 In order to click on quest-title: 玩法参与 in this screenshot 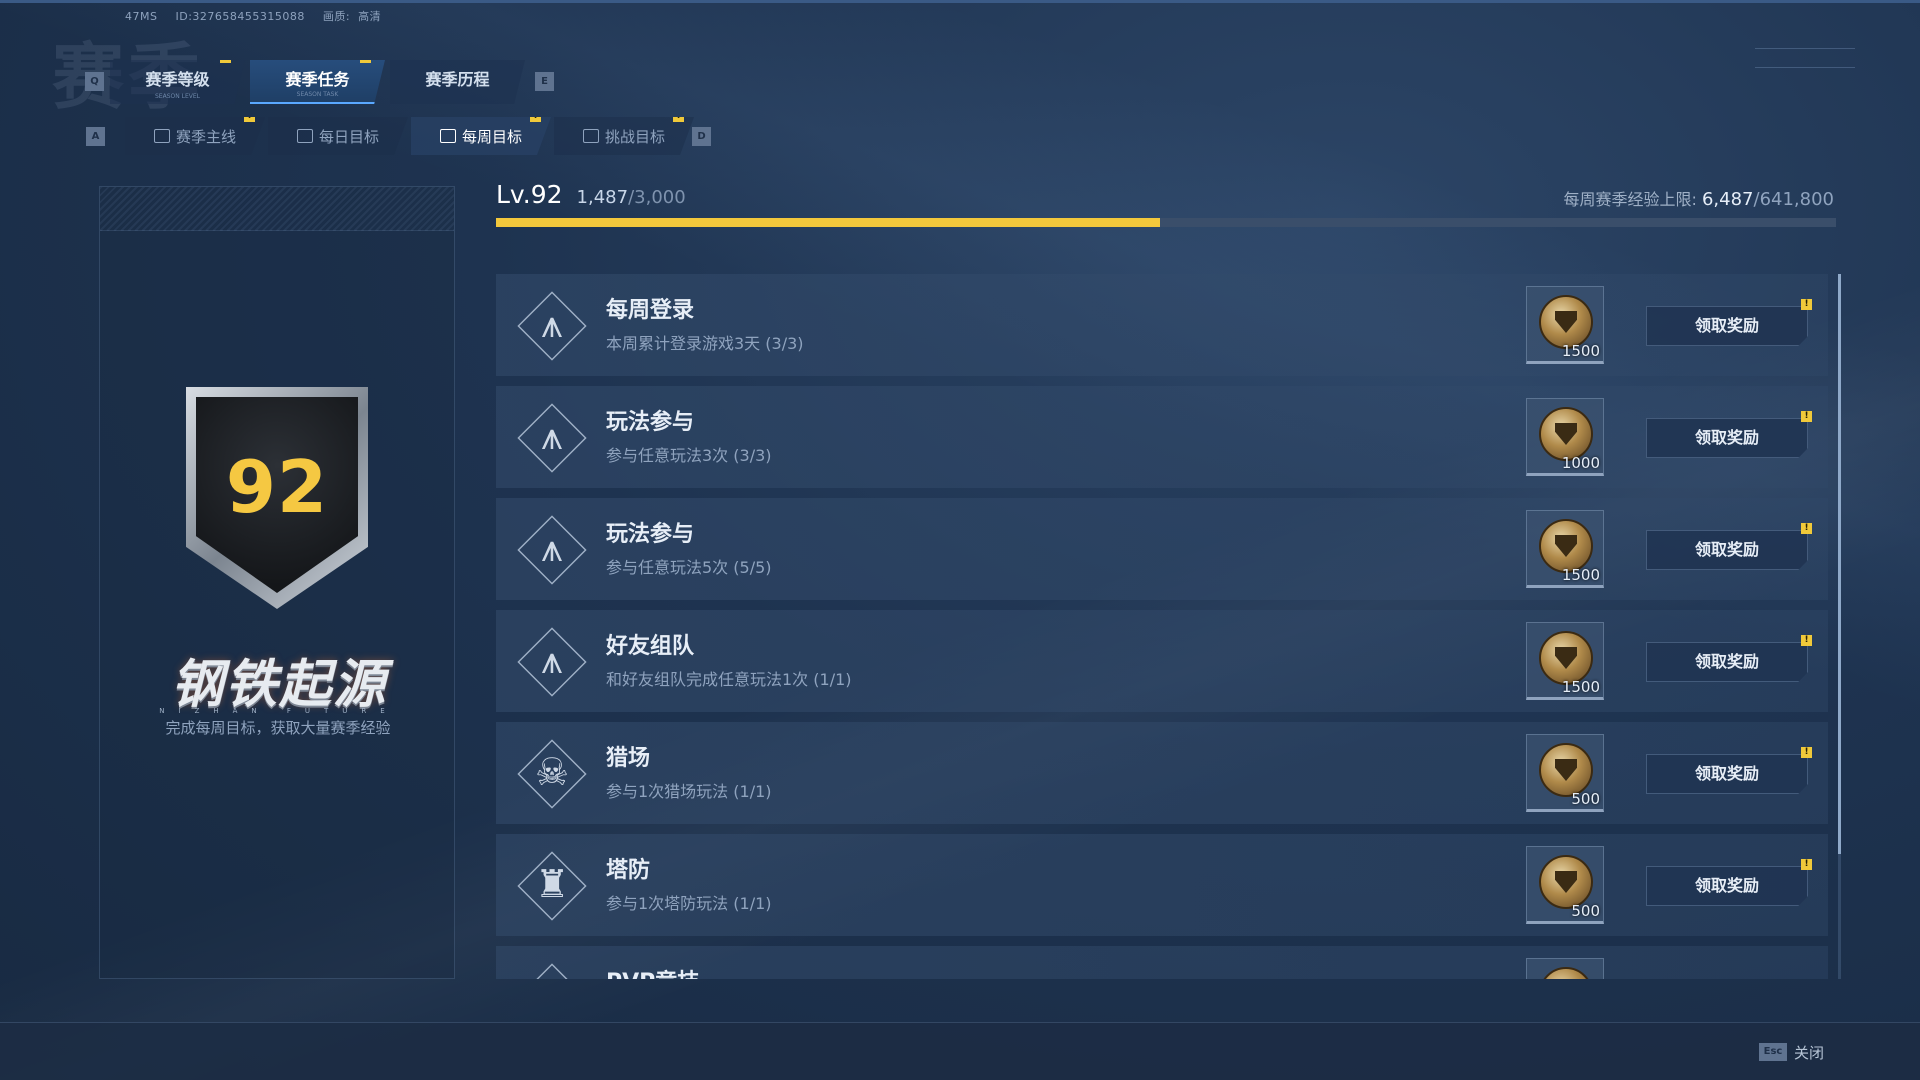, I will do `click(650, 422)`.